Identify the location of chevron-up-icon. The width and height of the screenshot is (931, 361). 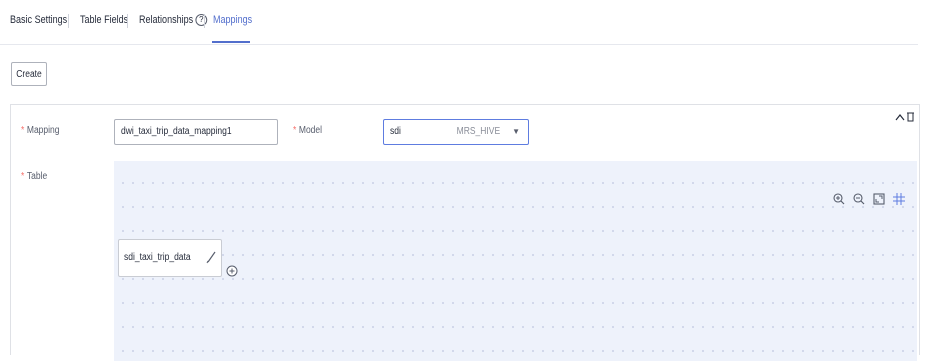
(905, 118).